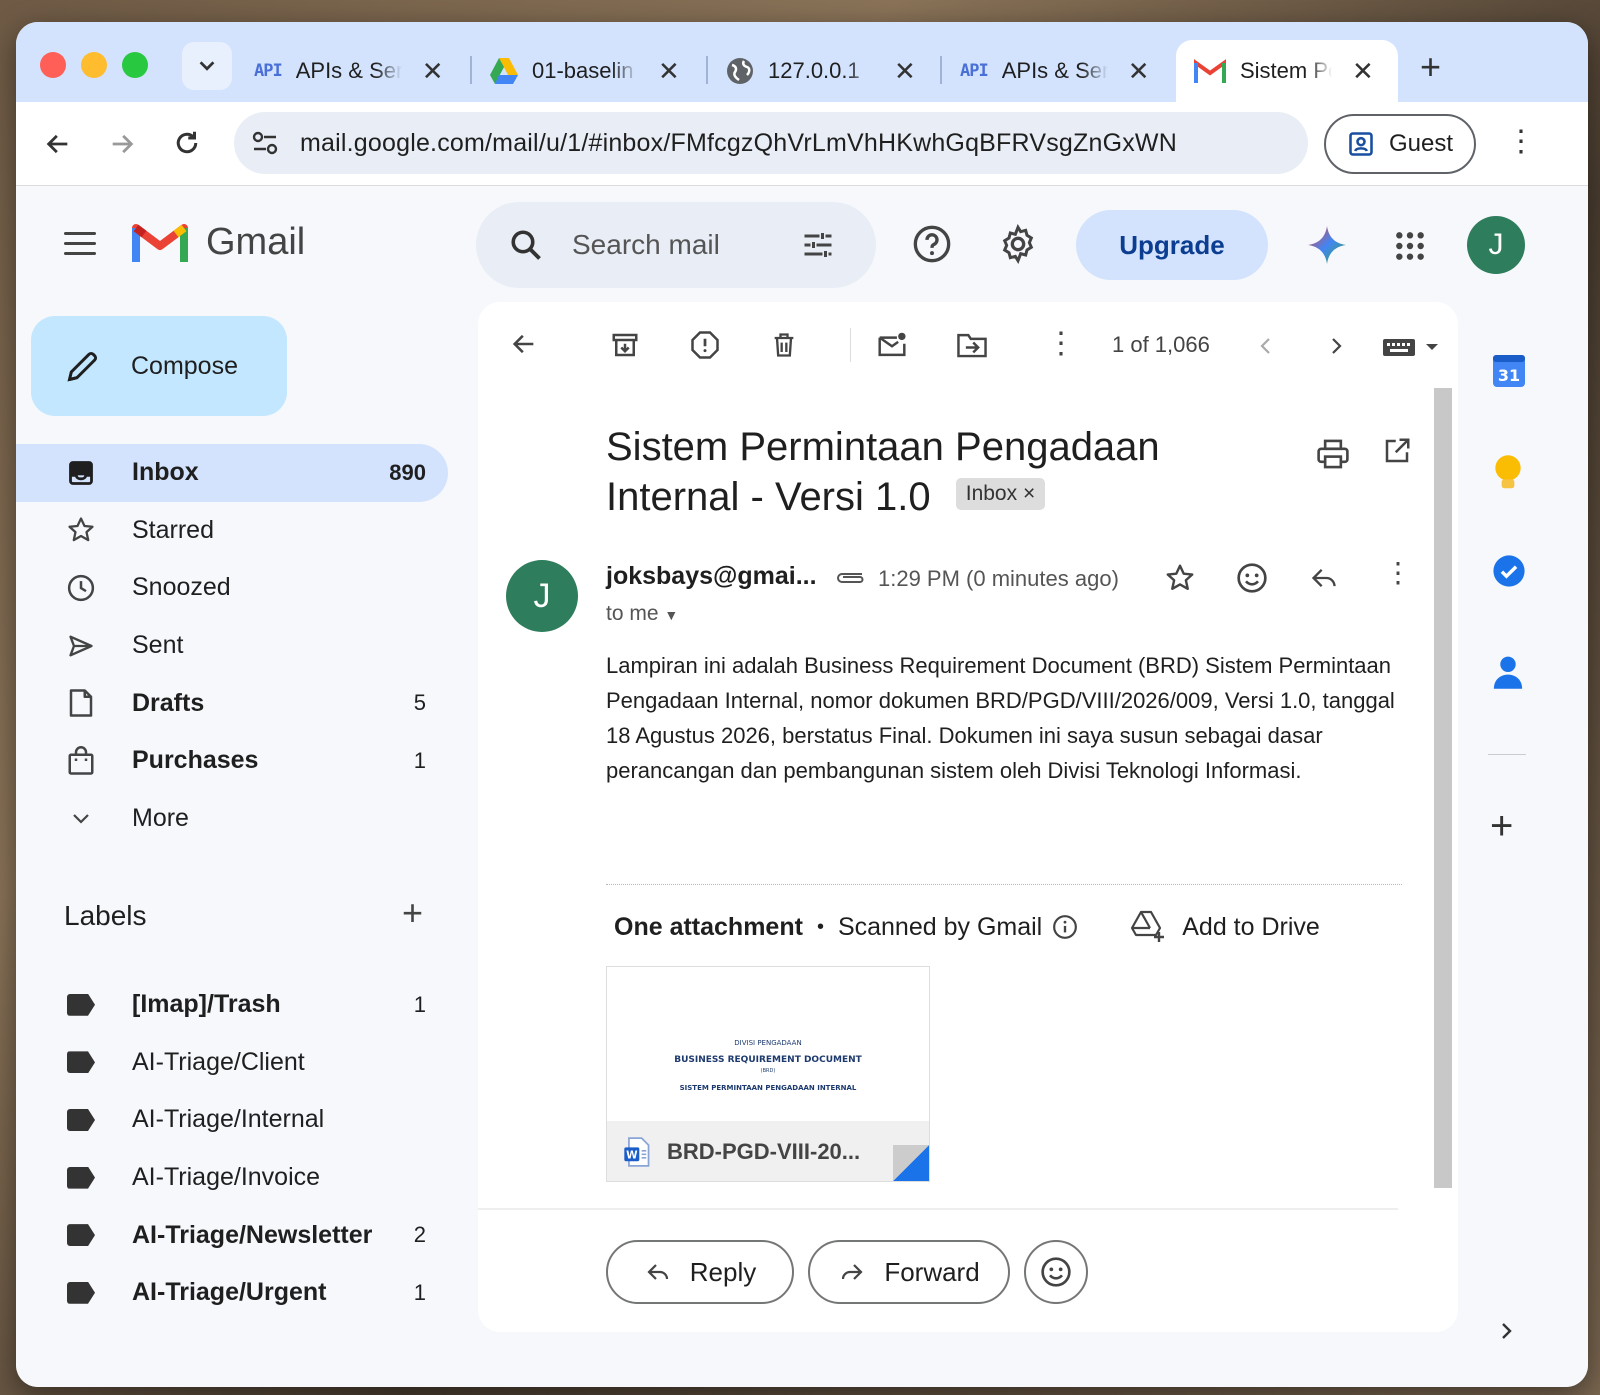 Image resolution: width=1600 pixels, height=1395 pixels. What do you see at coordinates (1266, 346) in the screenshot?
I see `newer-chevron-icon` at bounding box center [1266, 346].